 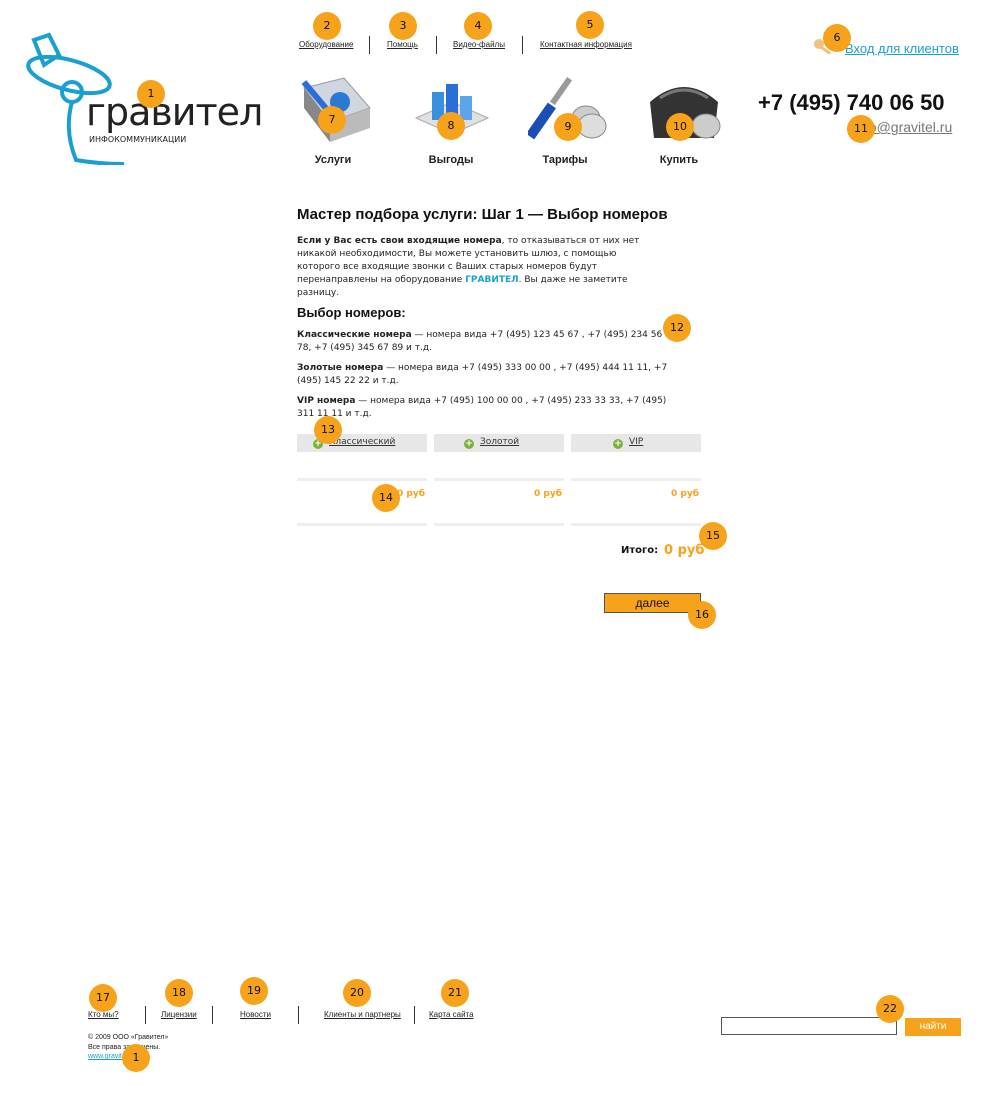 I want to click on phone-number: +7 (495) 740 06 50, so click(x=851, y=102).